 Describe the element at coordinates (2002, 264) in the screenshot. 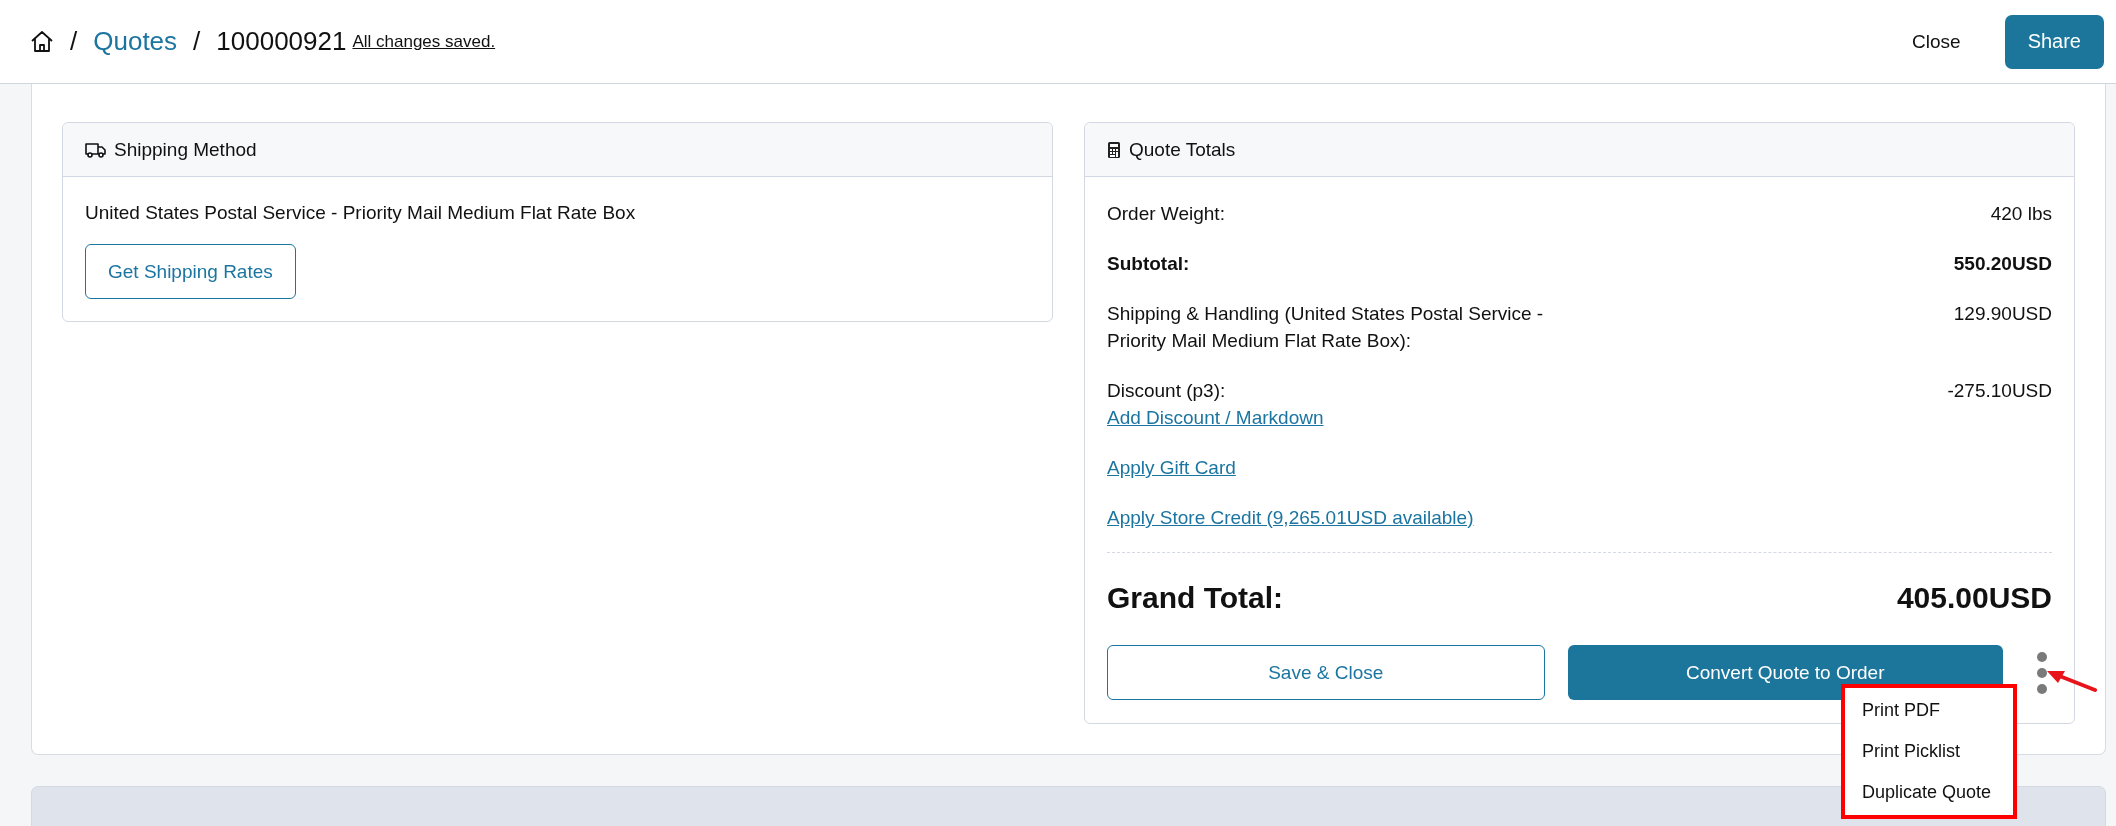

I see `total-value: 550.20USD` at that location.